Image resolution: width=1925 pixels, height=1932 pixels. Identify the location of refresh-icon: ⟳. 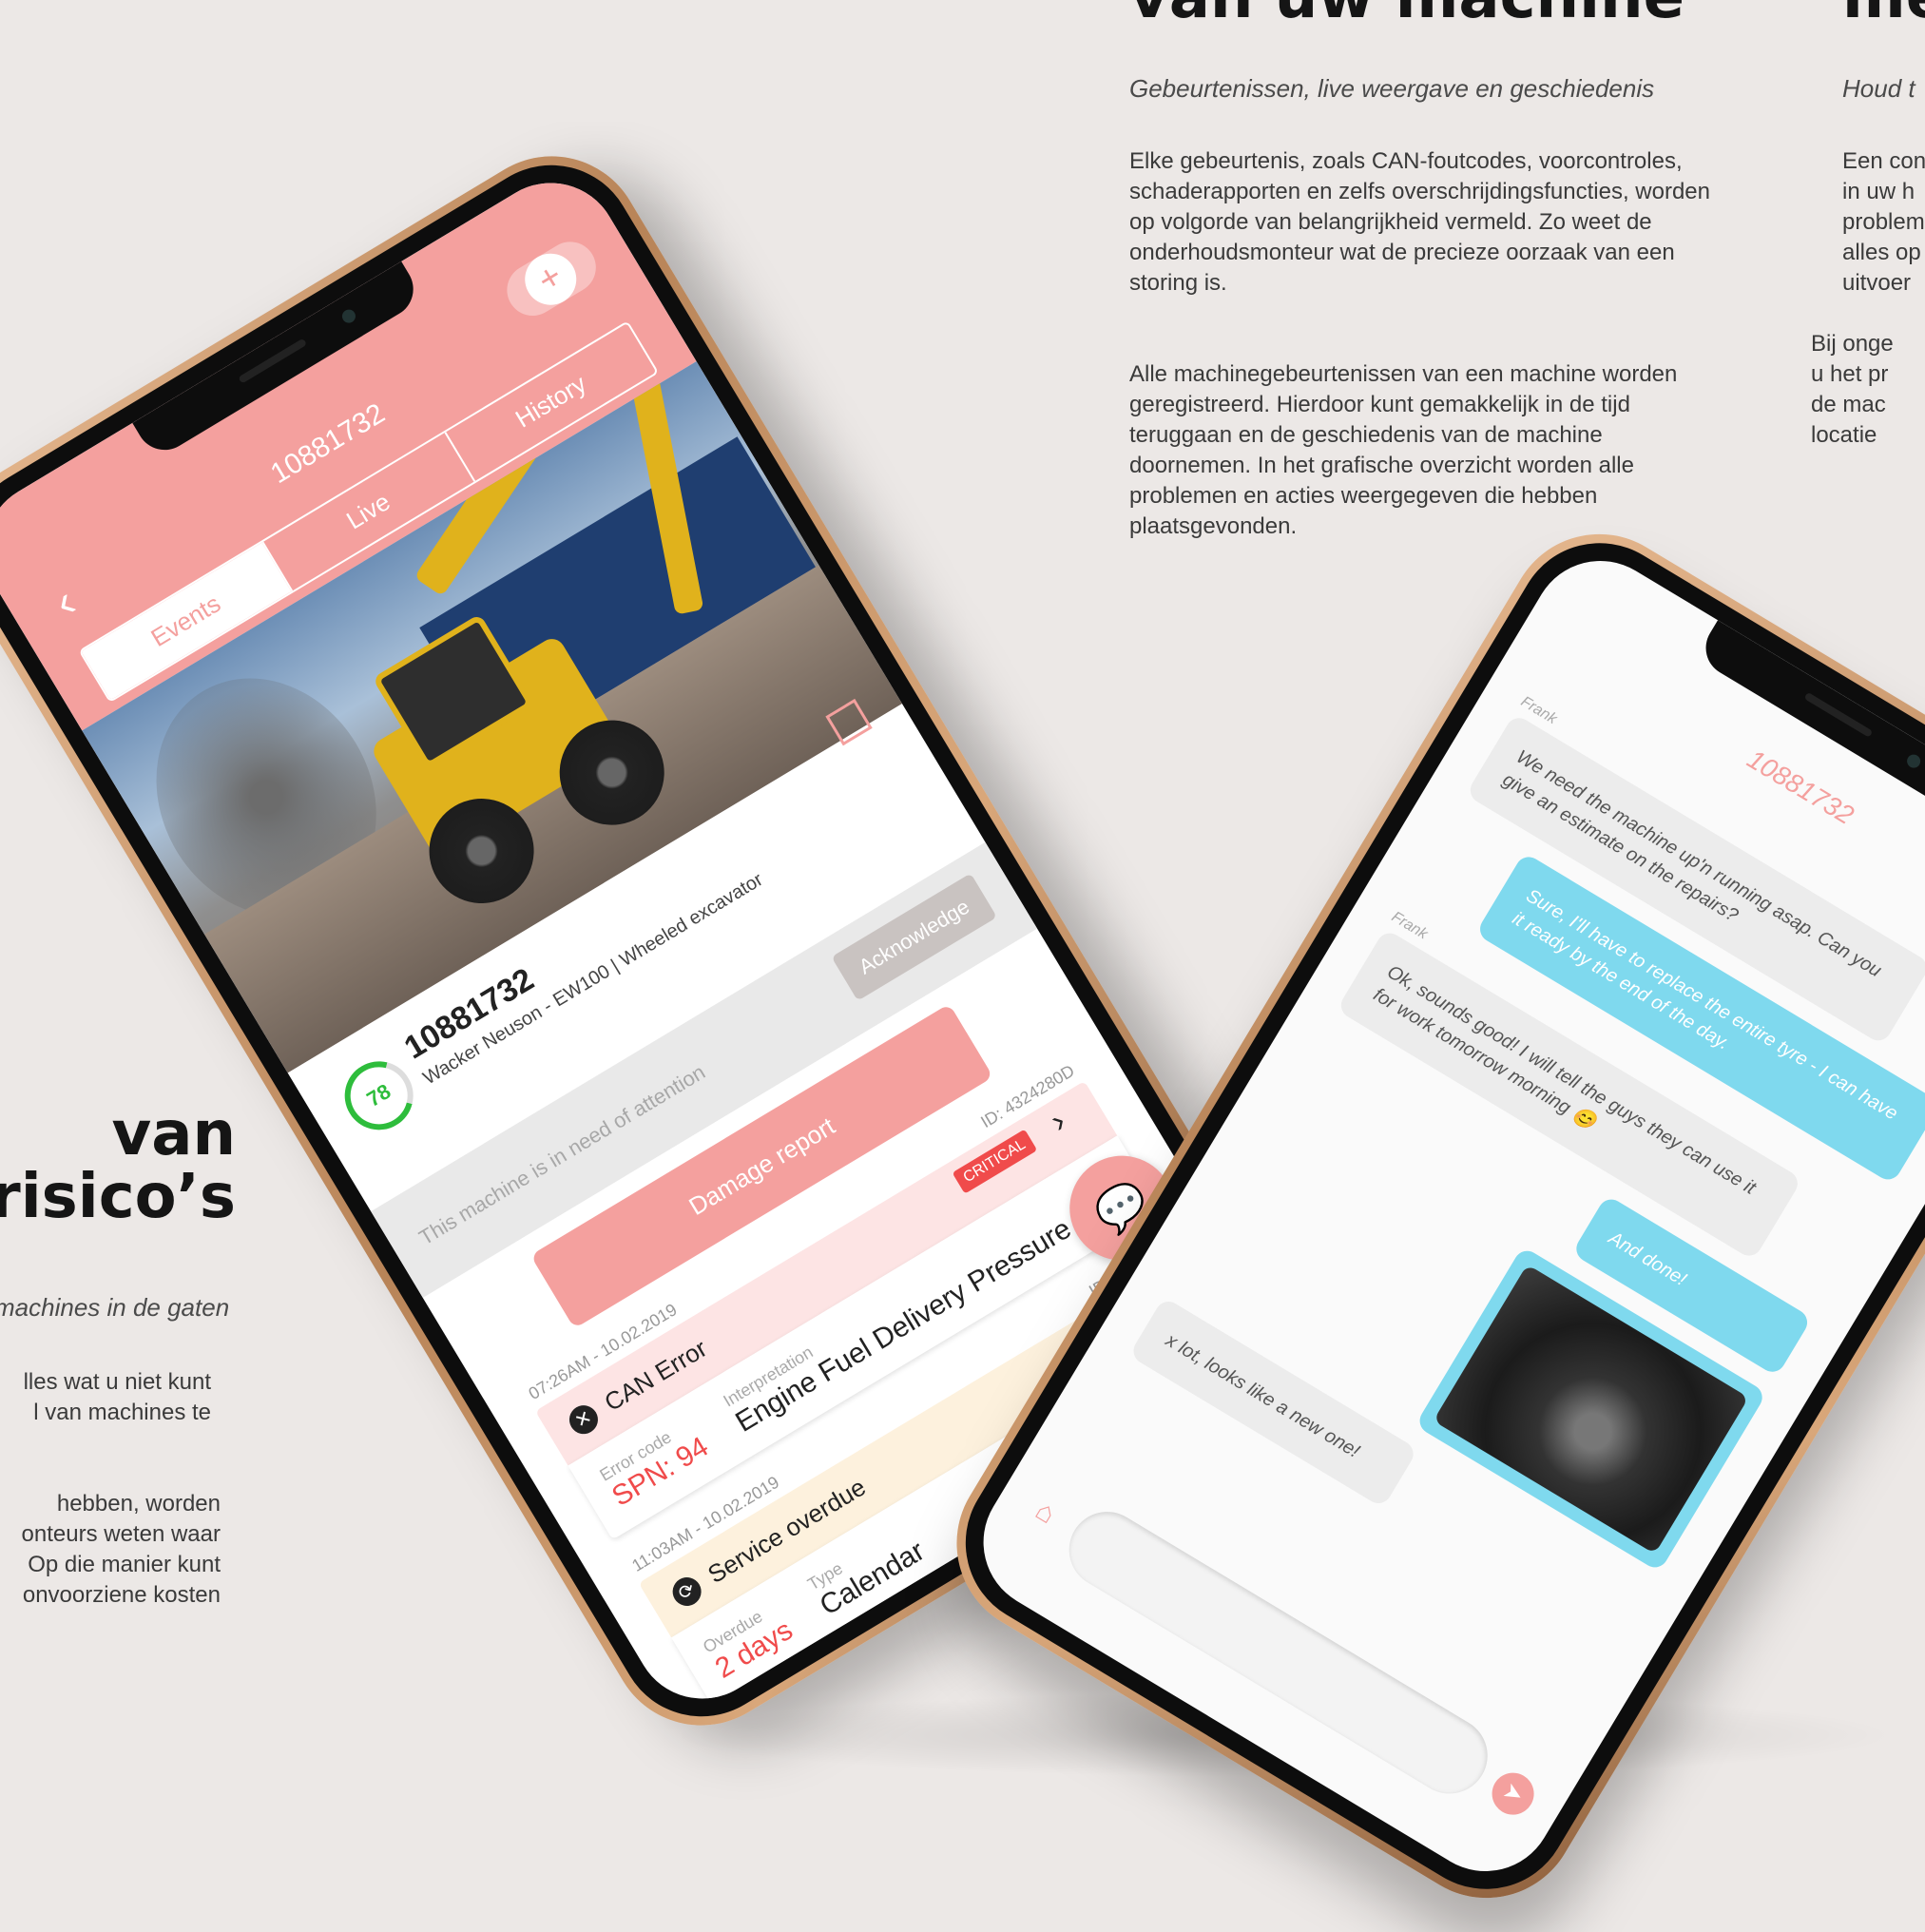
(686, 1591).